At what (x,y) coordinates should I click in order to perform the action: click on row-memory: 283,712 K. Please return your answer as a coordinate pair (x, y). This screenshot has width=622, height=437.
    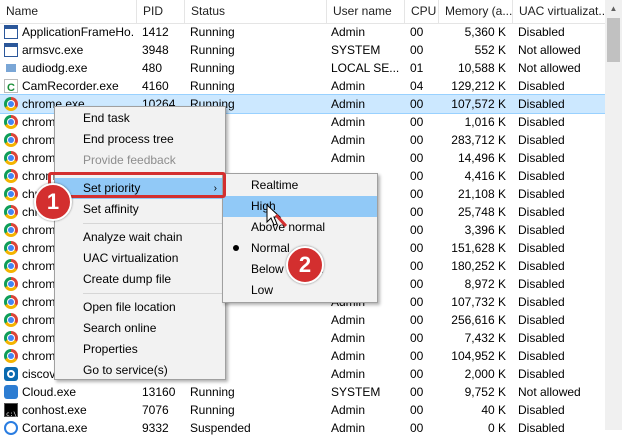
    Looking at the image, I should click on (478, 140).